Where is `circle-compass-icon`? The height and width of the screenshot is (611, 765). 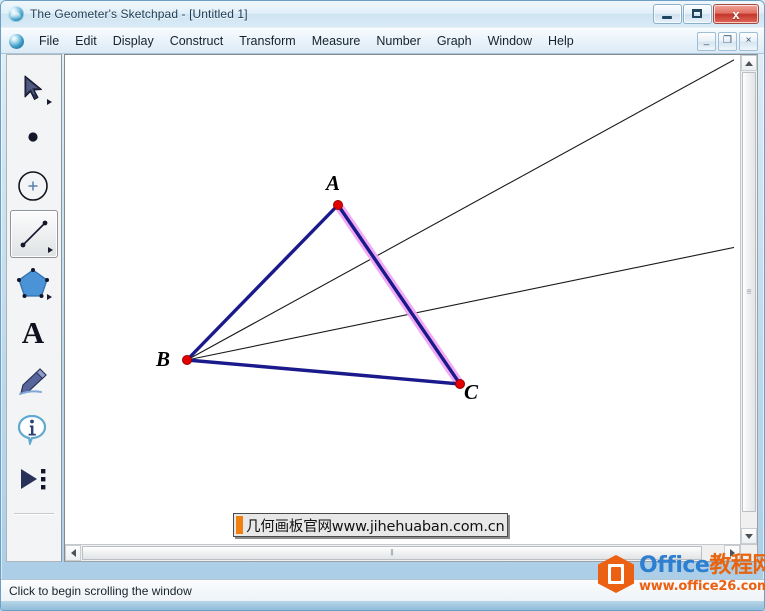
circle-compass-icon is located at coordinates (33, 185).